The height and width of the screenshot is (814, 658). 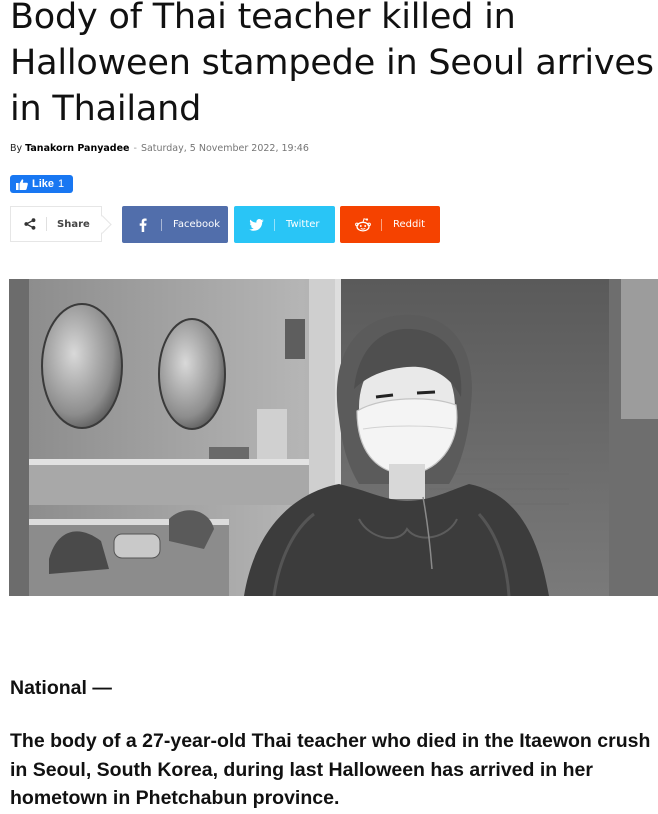 What do you see at coordinates (30, 224) in the screenshot?
I see `share-icon` at bounding box center [30, 224].